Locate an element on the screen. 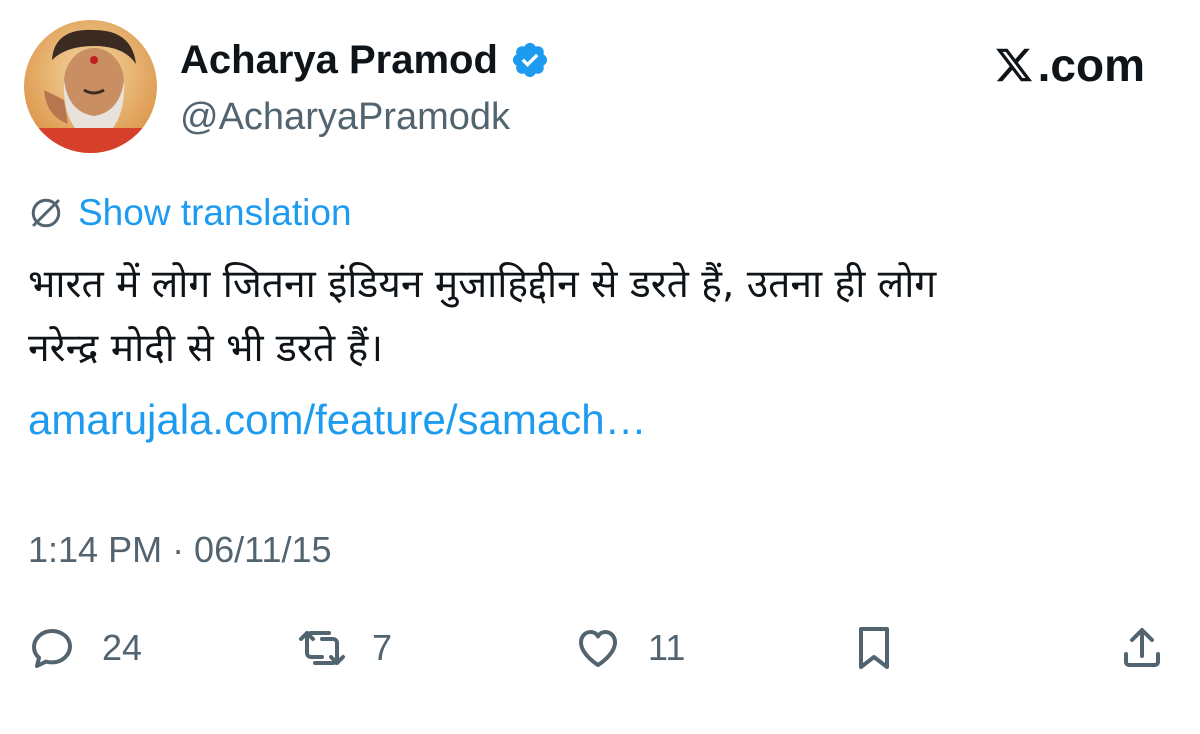  show-translation-label: Show translation is located at coordinates (215, 213).